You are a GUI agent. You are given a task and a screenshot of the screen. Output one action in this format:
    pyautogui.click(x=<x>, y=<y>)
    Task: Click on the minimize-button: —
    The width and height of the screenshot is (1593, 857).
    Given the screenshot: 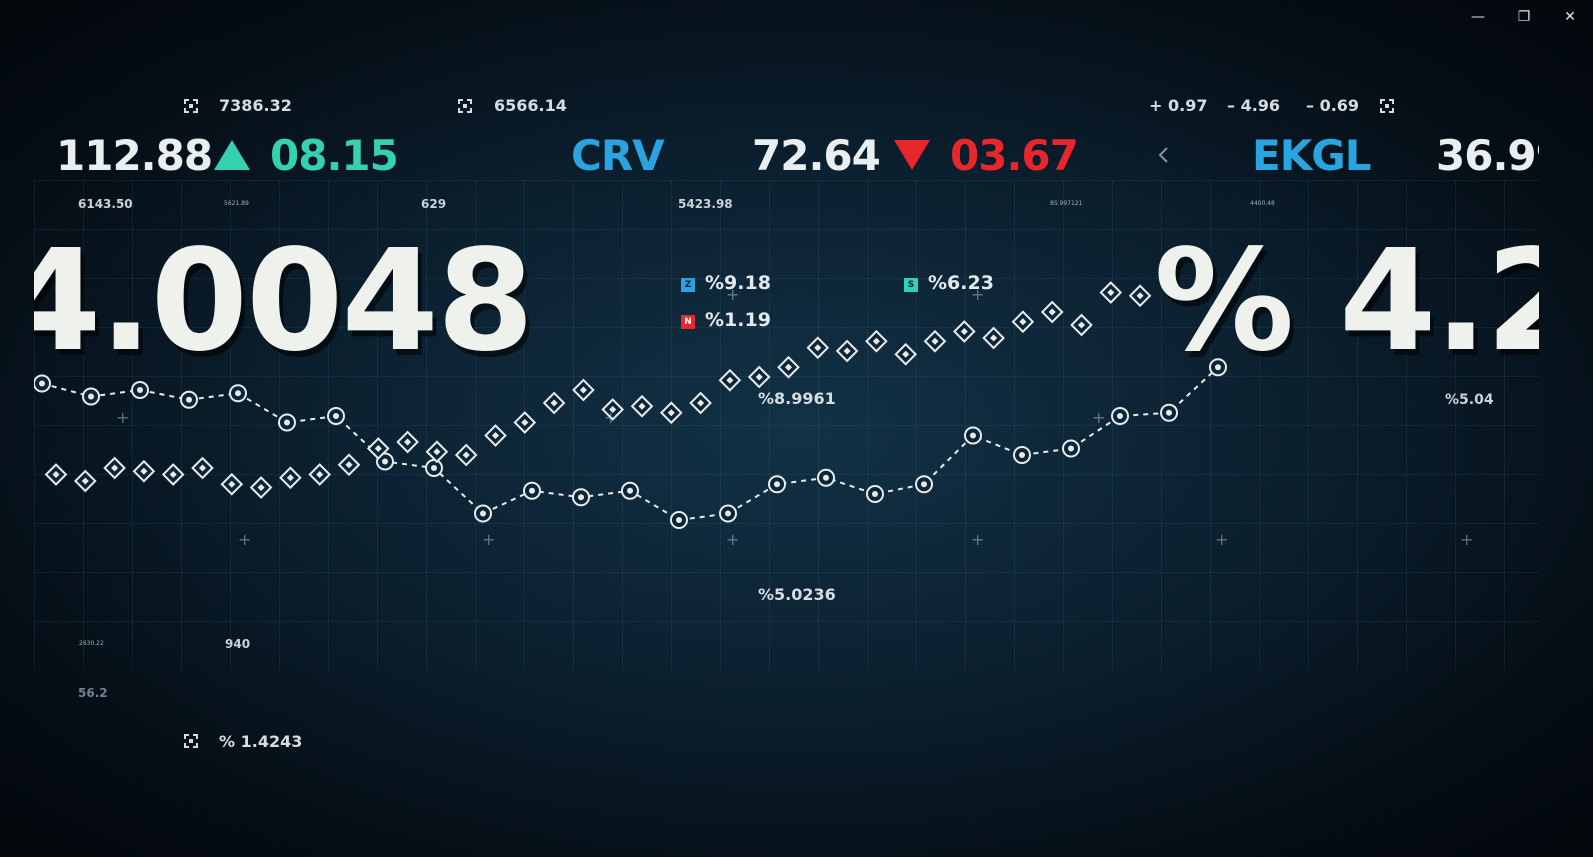 What is the action you would take?
    pyautogui.click(x=1478, y=17)
    